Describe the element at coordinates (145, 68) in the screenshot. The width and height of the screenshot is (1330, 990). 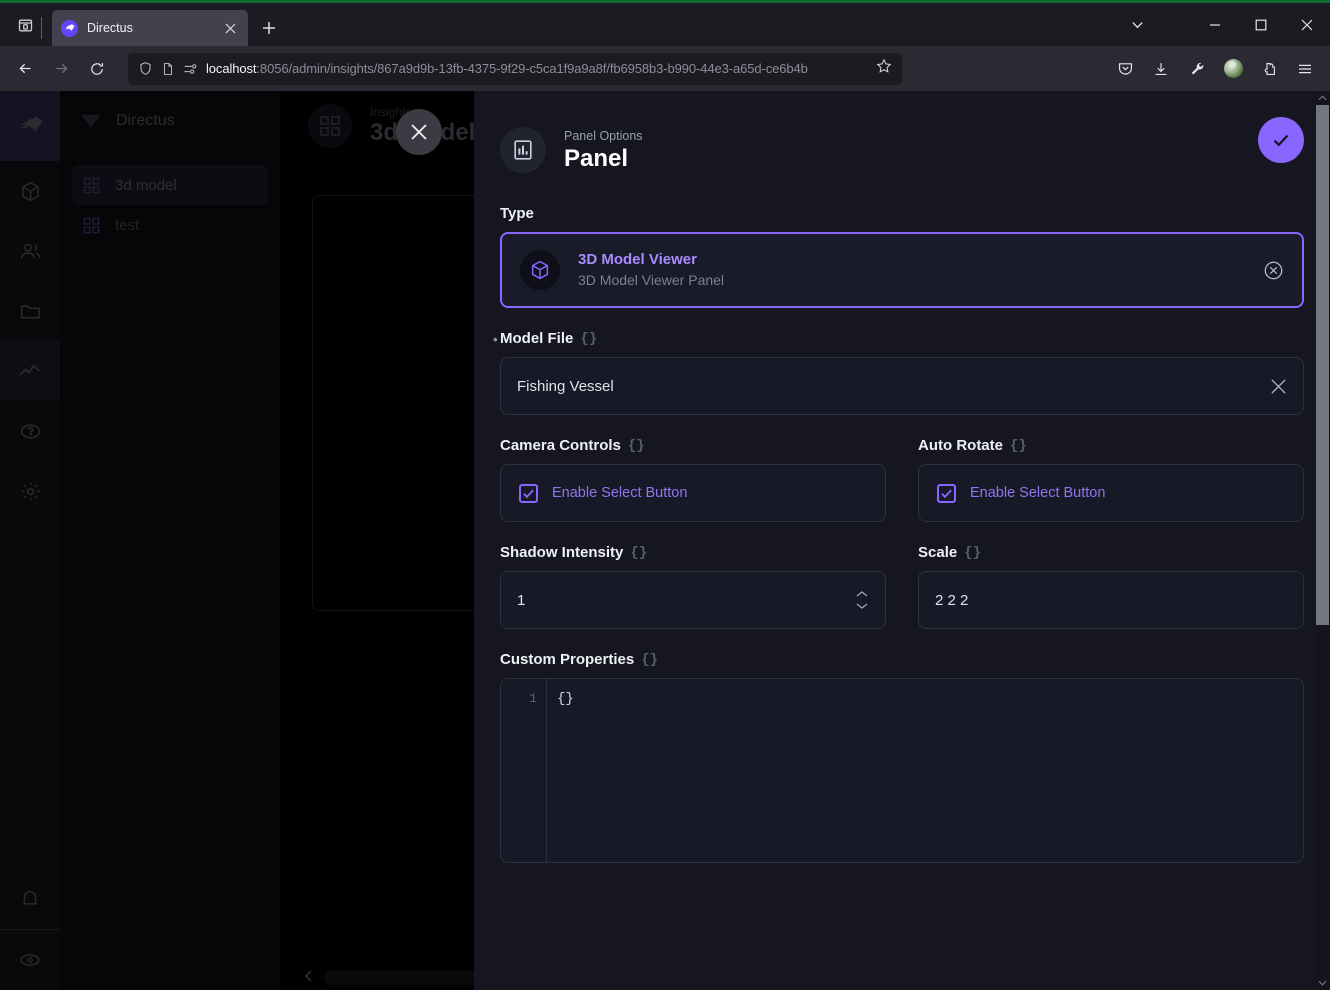
I see `shield-icon` at that location.